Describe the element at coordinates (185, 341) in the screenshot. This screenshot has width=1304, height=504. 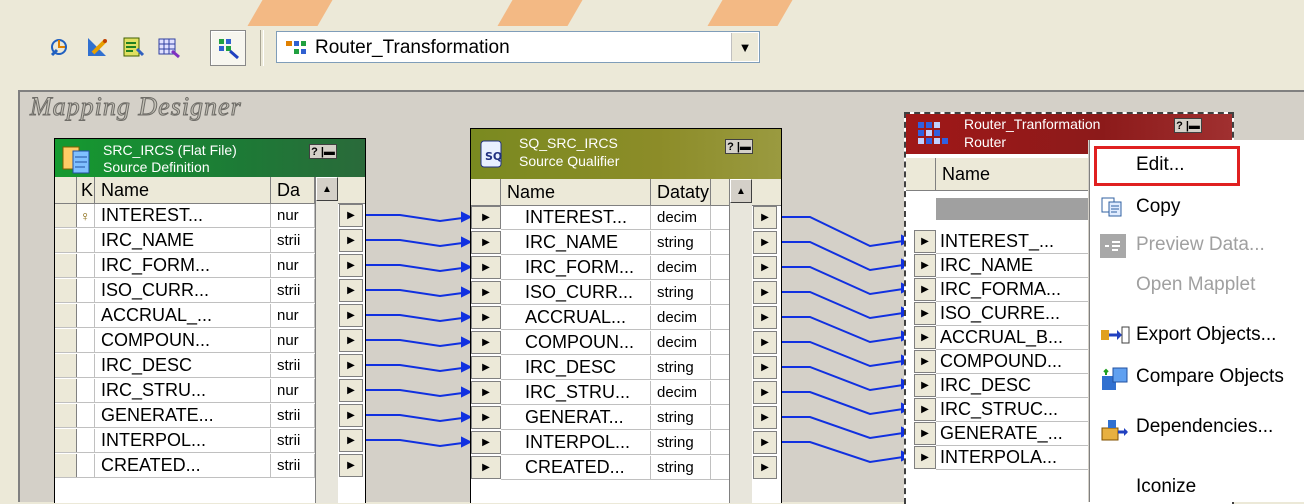
I see `table-row: COMPOUN... nur` at that location.